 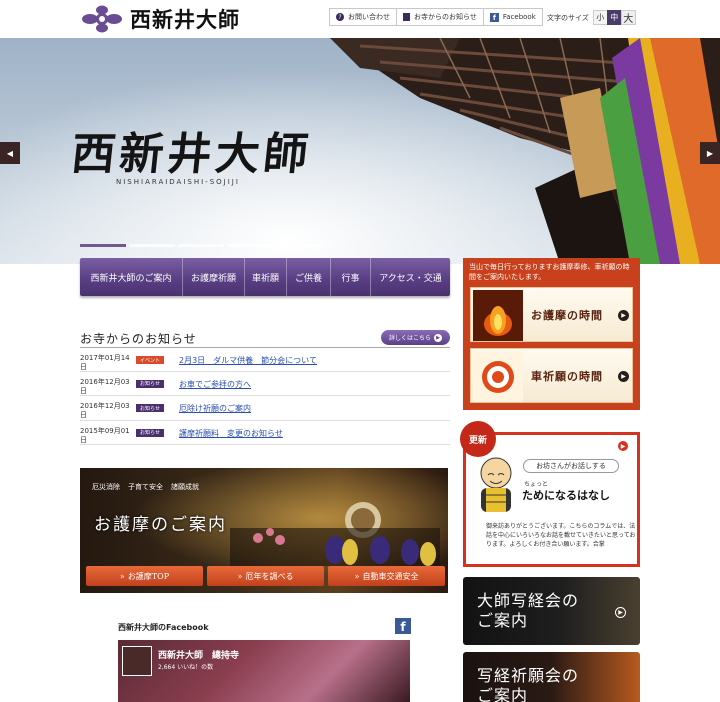 I want to click on schedule-intro: 当山で毎日行っておりますお護摩奉修、車祈願の時間をご案内いたします。, so click(x=549, y=272).